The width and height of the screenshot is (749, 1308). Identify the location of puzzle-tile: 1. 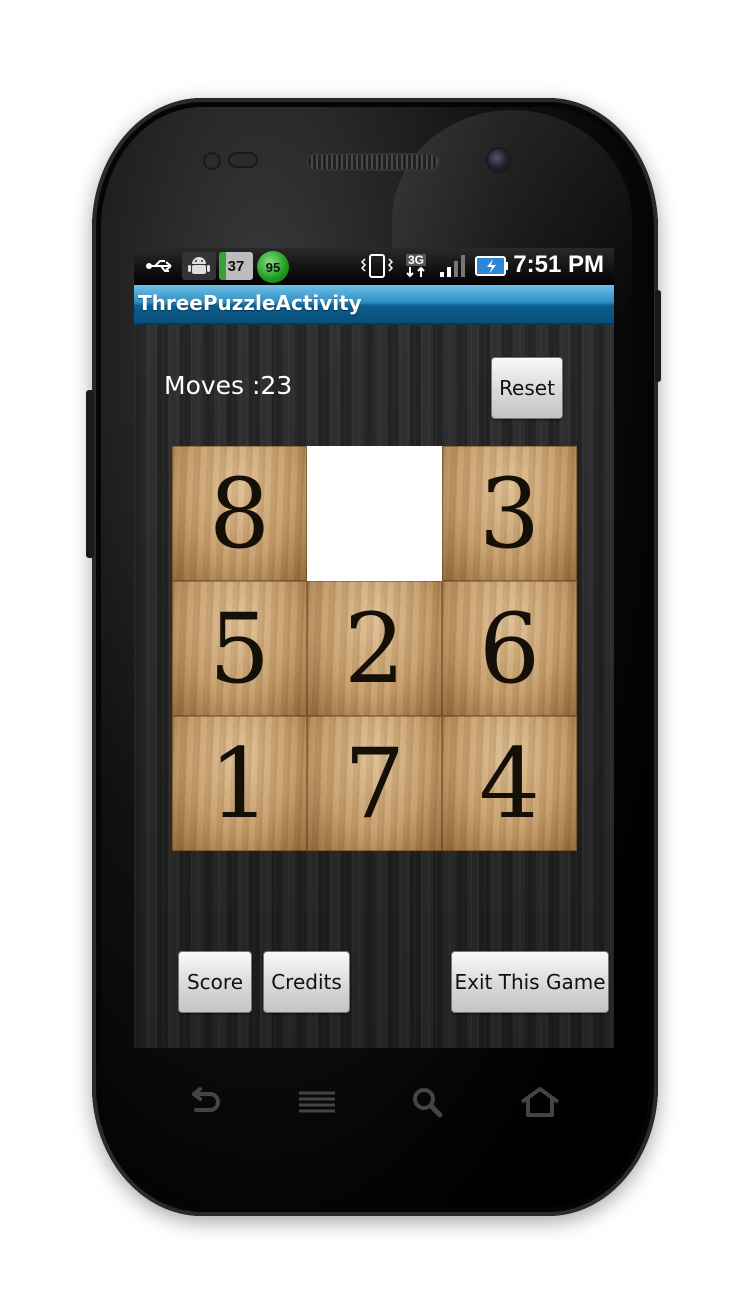
(239, 783).